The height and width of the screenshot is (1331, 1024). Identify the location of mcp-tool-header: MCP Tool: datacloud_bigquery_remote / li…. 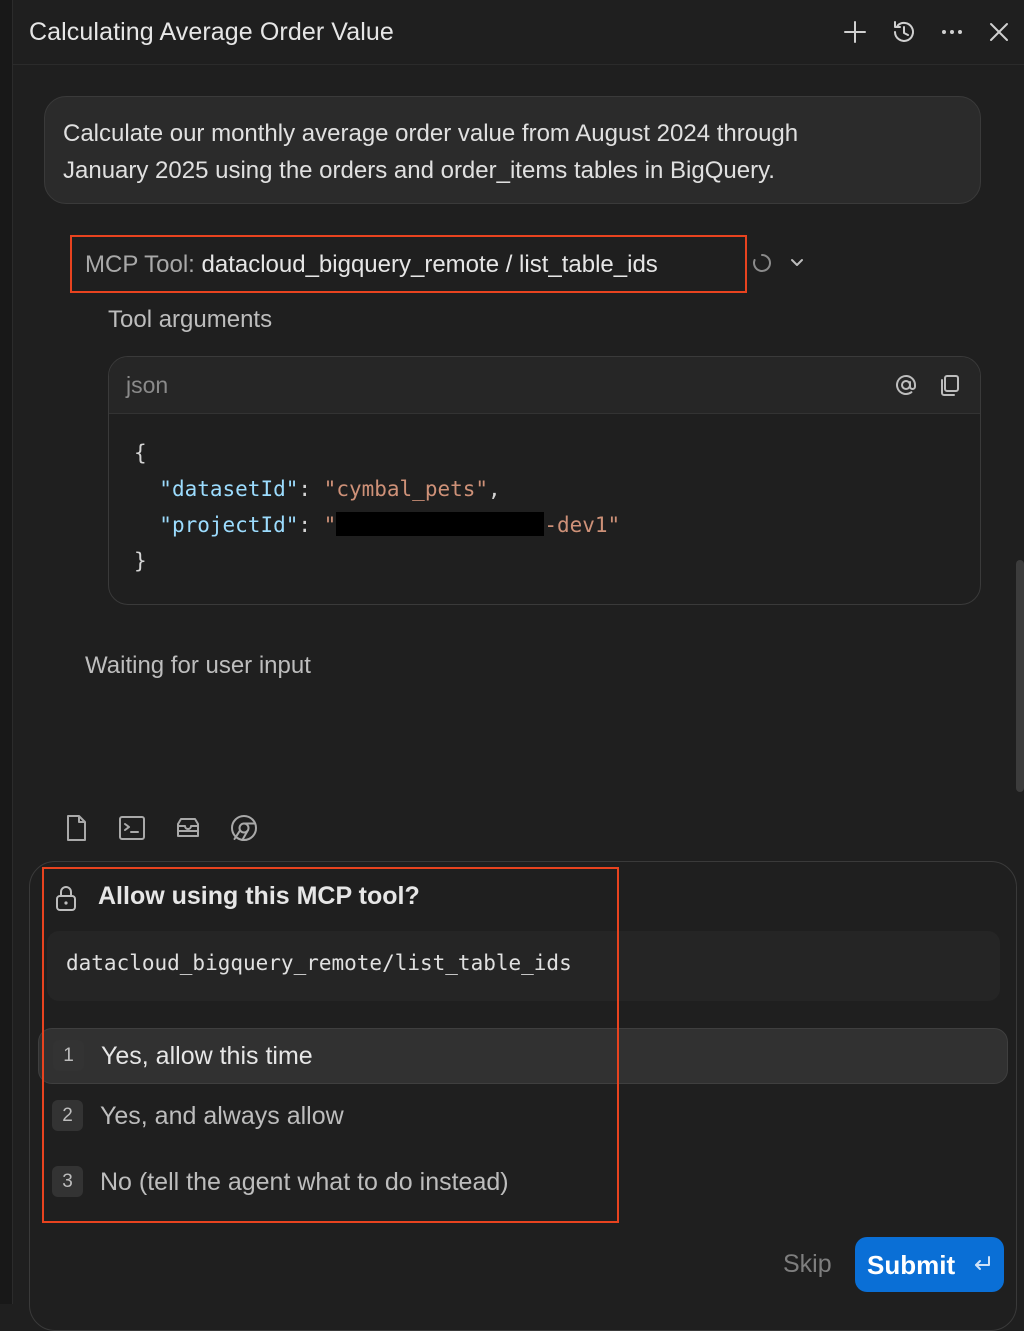
(408, 264).